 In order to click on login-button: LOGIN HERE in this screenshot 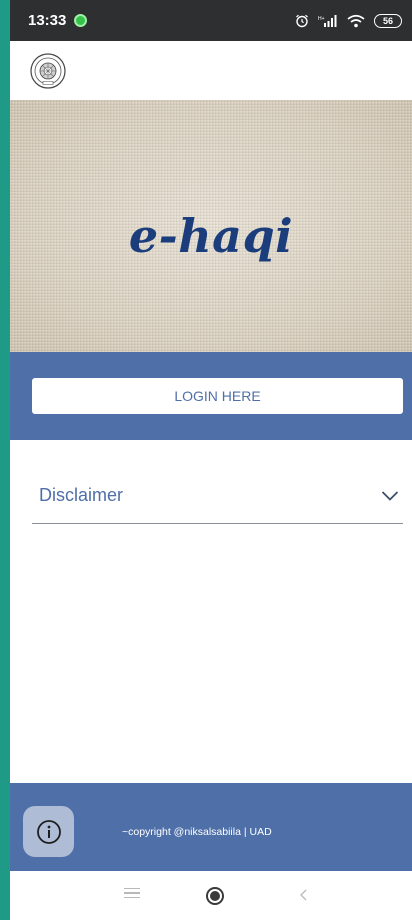, I will do `click(217, 396)`.